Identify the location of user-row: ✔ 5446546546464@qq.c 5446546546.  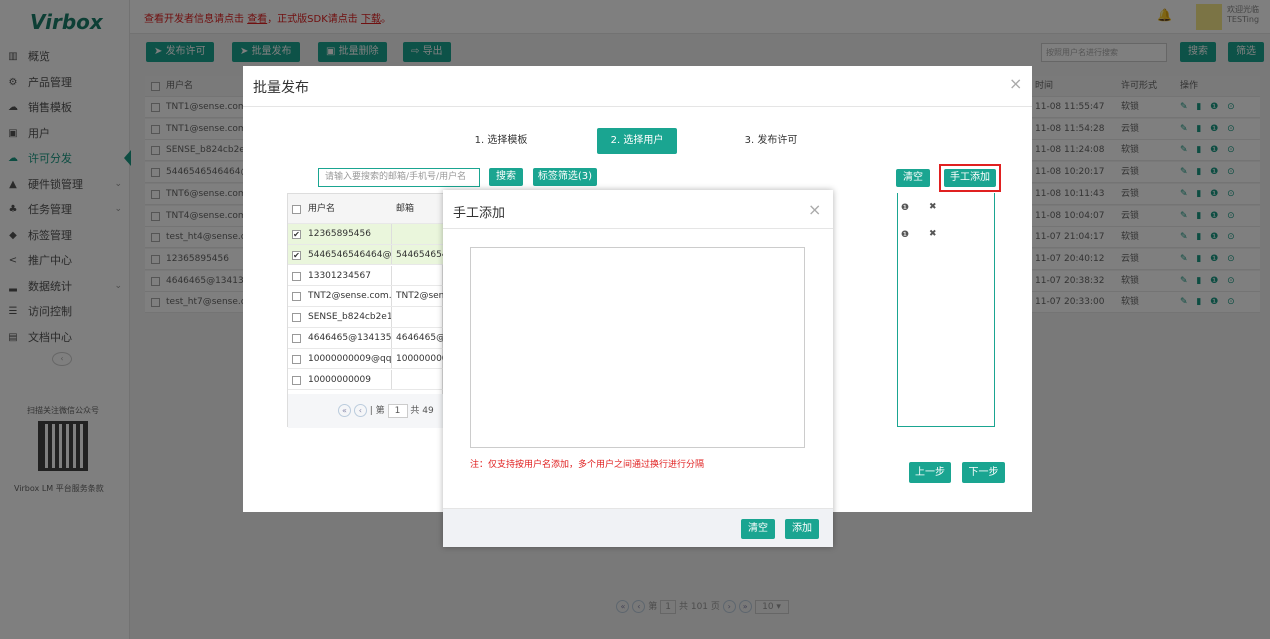
(365, 255).